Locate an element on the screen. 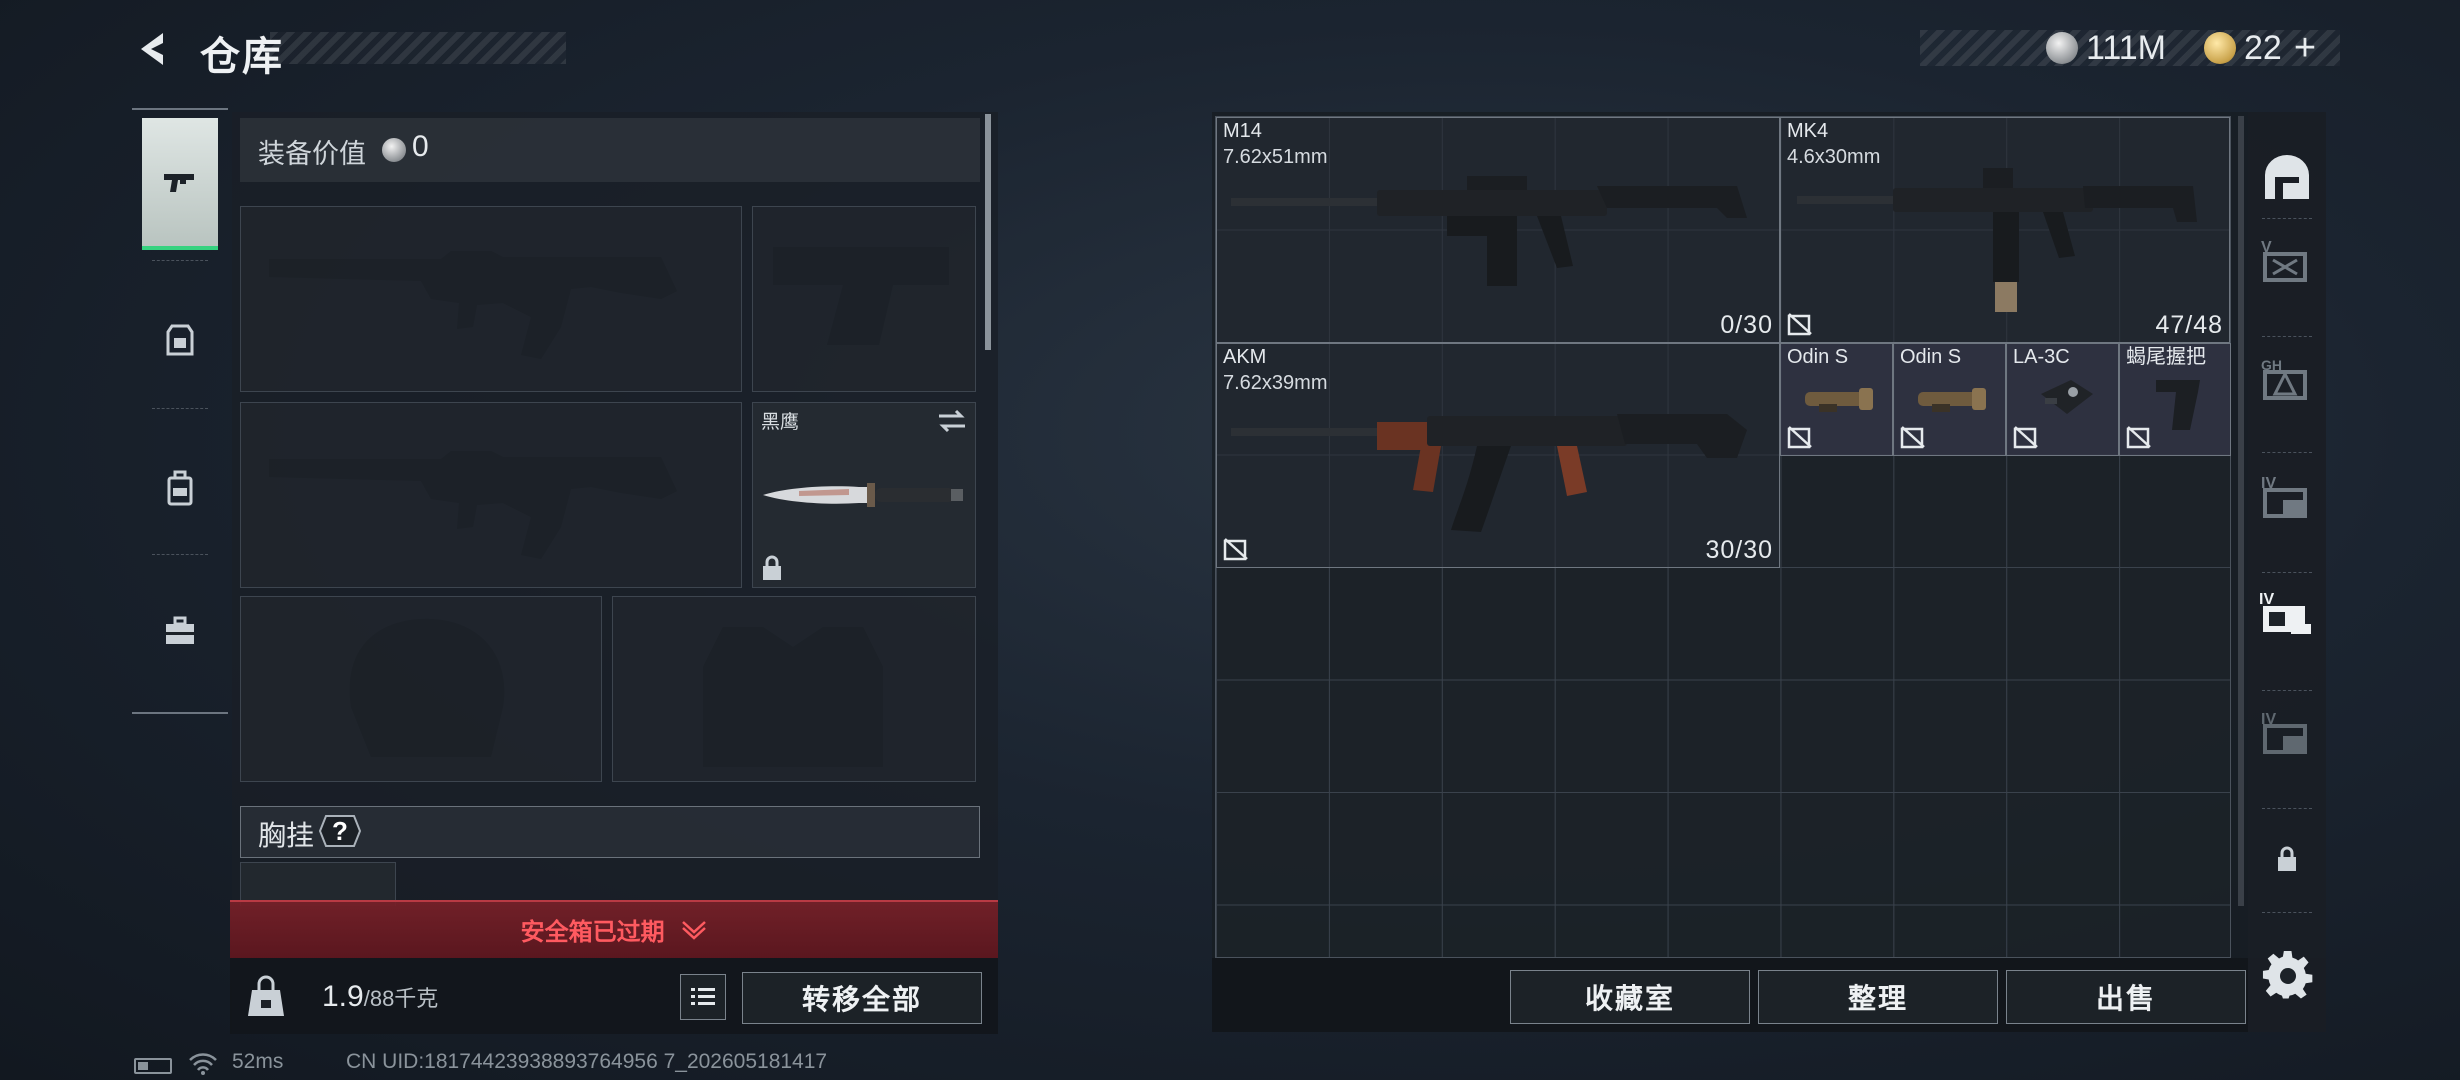 This screenshot has height=1080, width=2460. battery-icon is located at coordinates (153, 1066).